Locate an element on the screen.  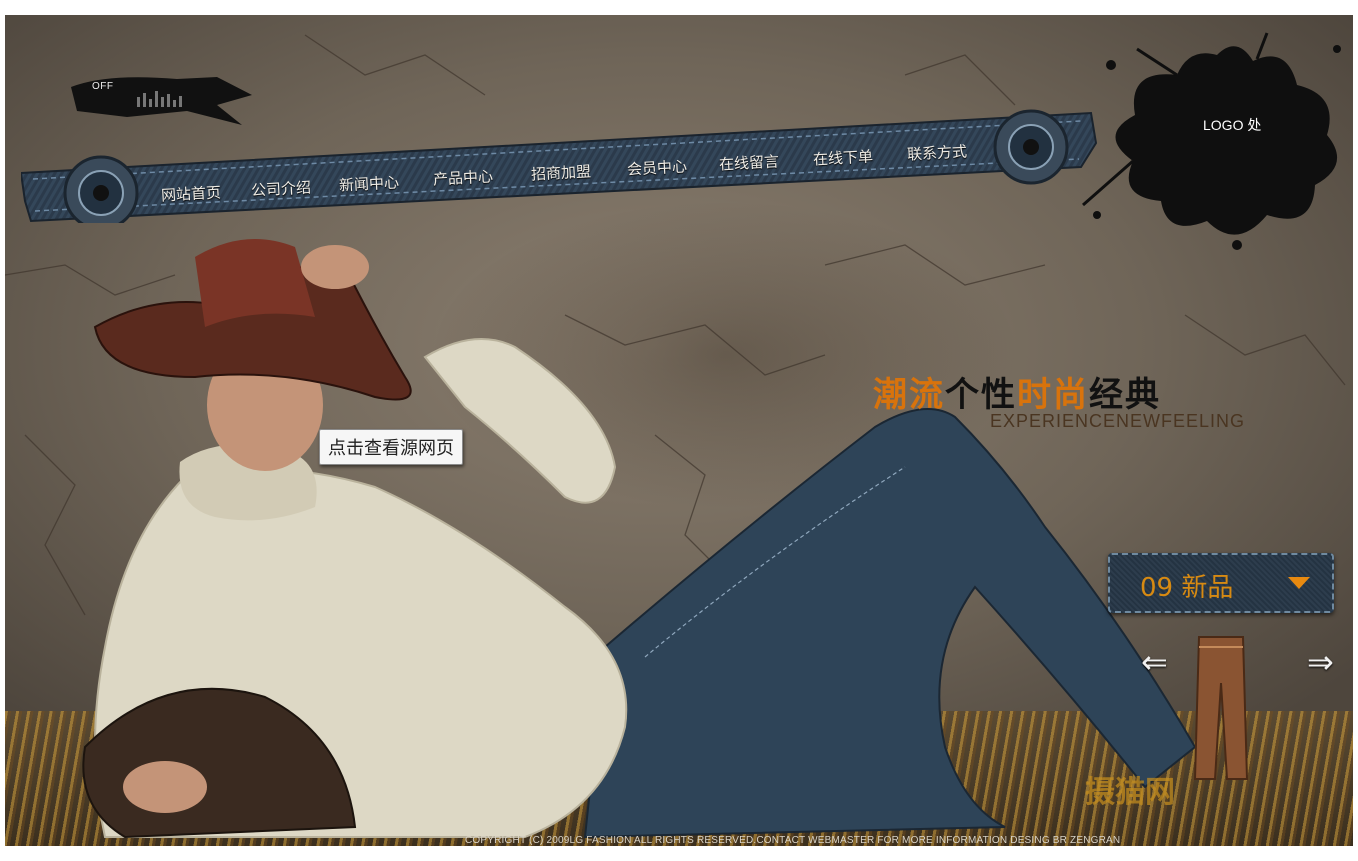
left-arrow-icon: ⇐ is located at coordinates (1154, 662).